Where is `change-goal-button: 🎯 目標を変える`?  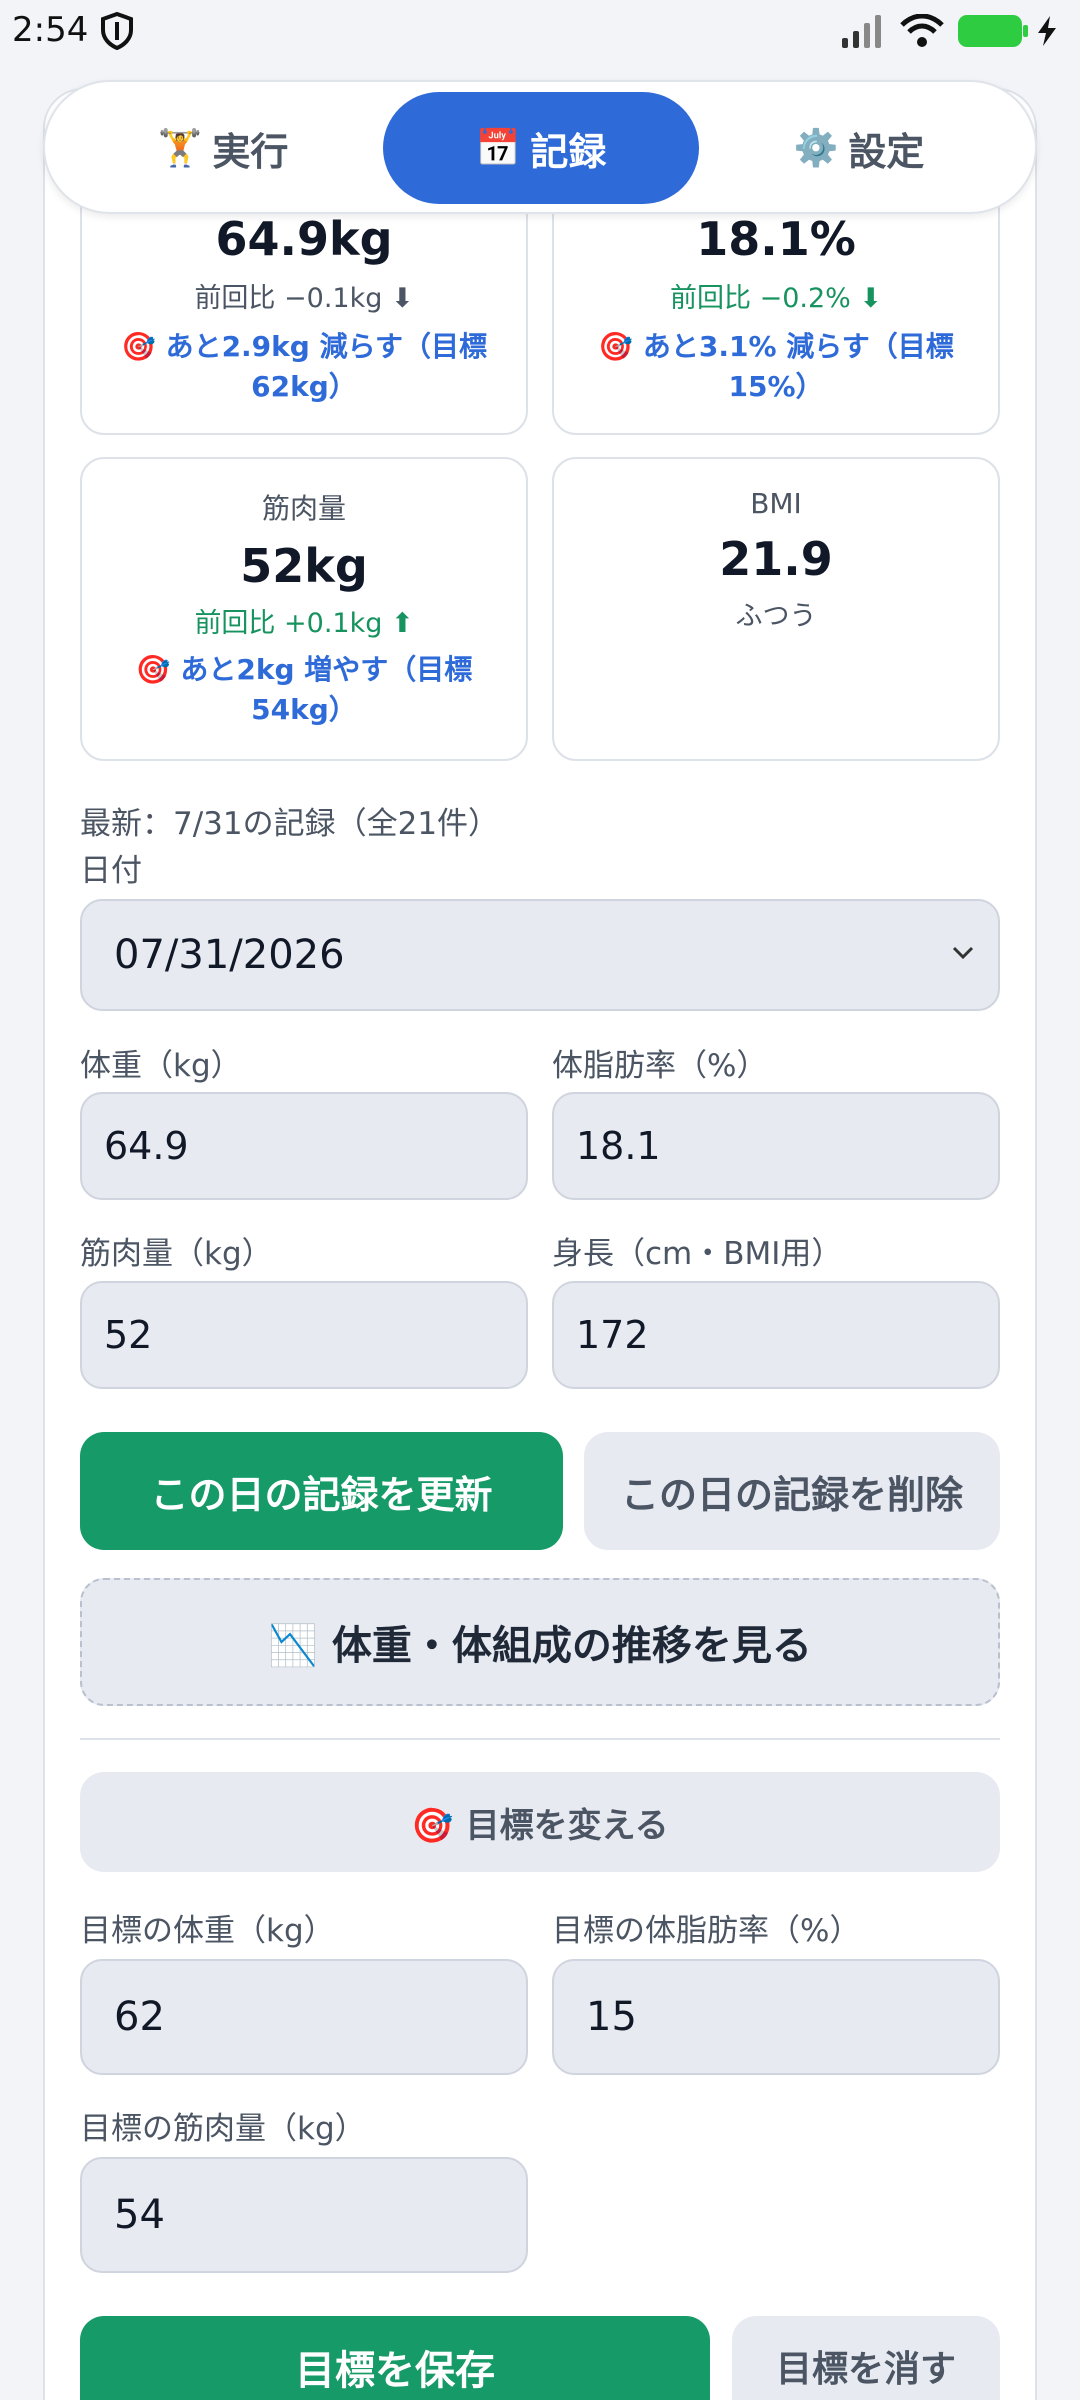 change-goal-button: 🎯 目標を変える is located at coordinates (540, 1822).